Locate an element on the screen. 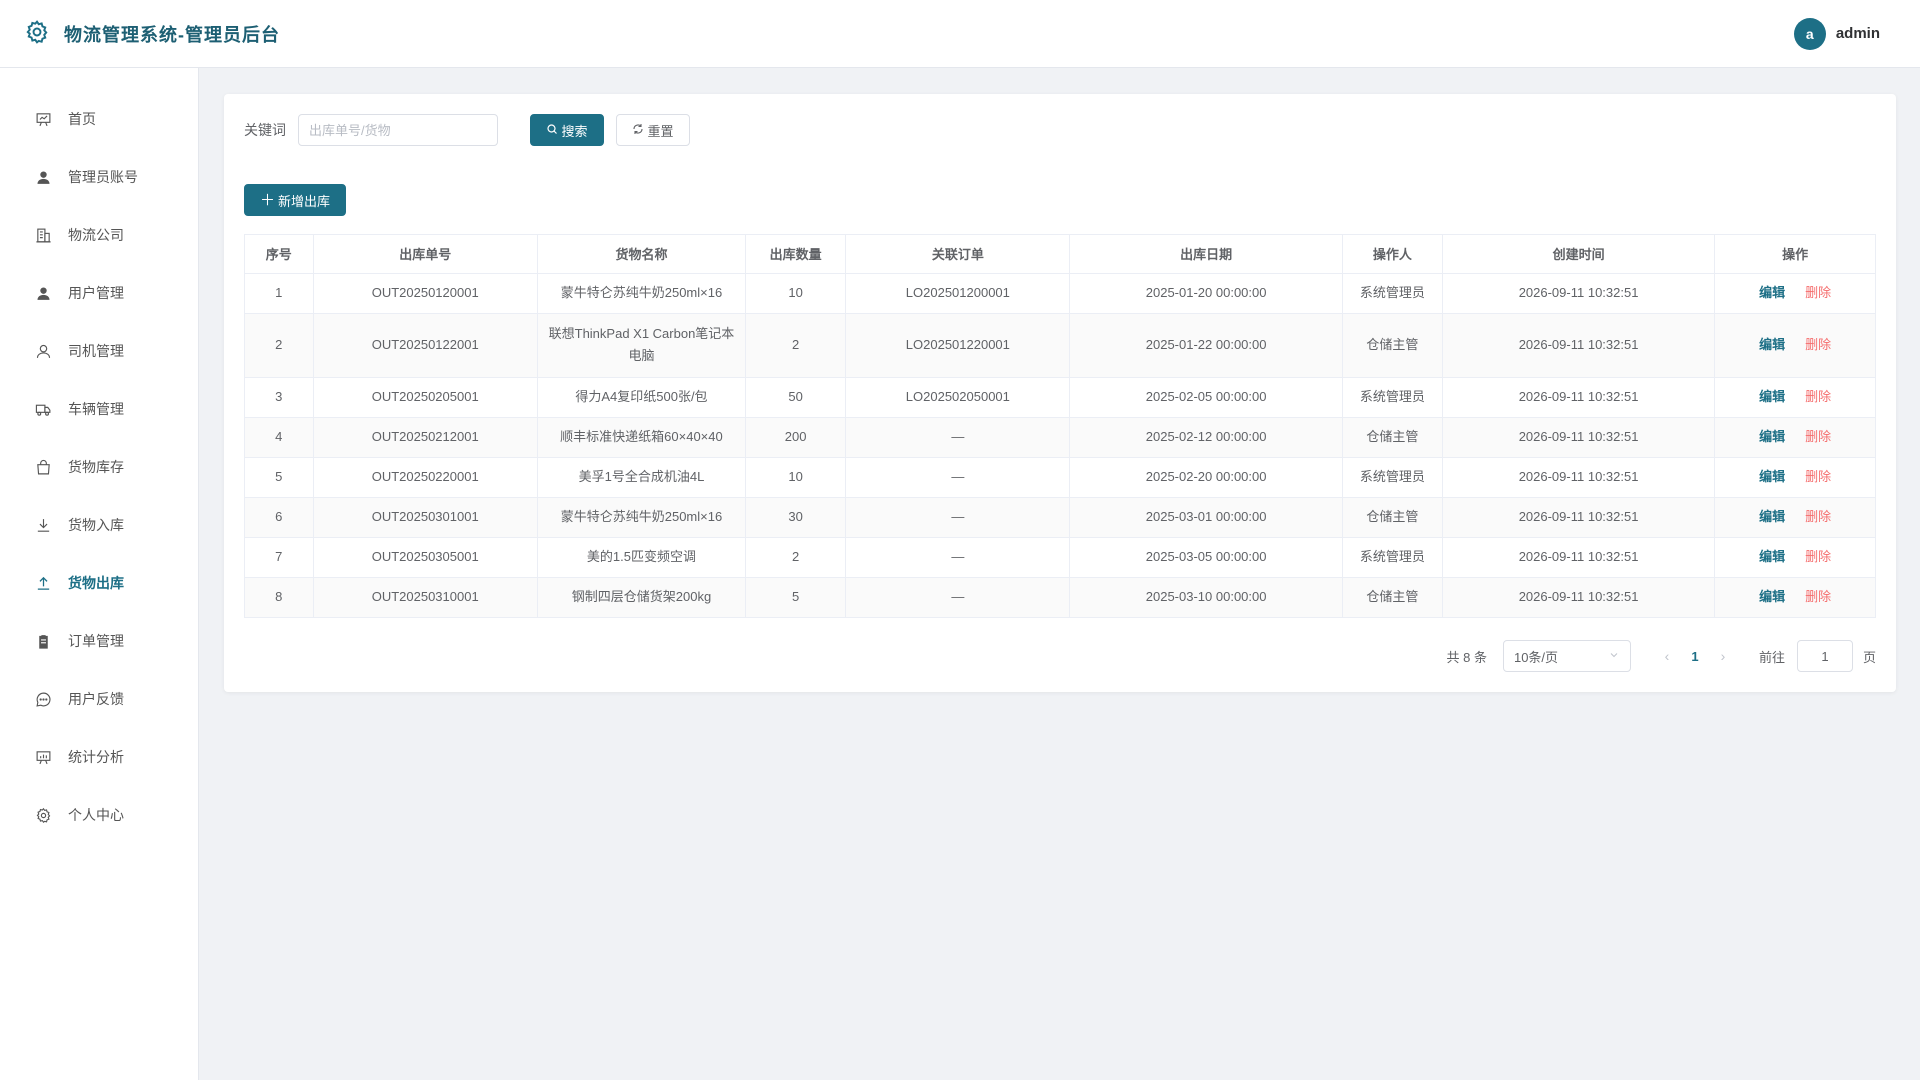 Image resolution: width=1920 pixels, height=1080 pixels. page-suffix: 页 is located at coordinates (1869, 657).